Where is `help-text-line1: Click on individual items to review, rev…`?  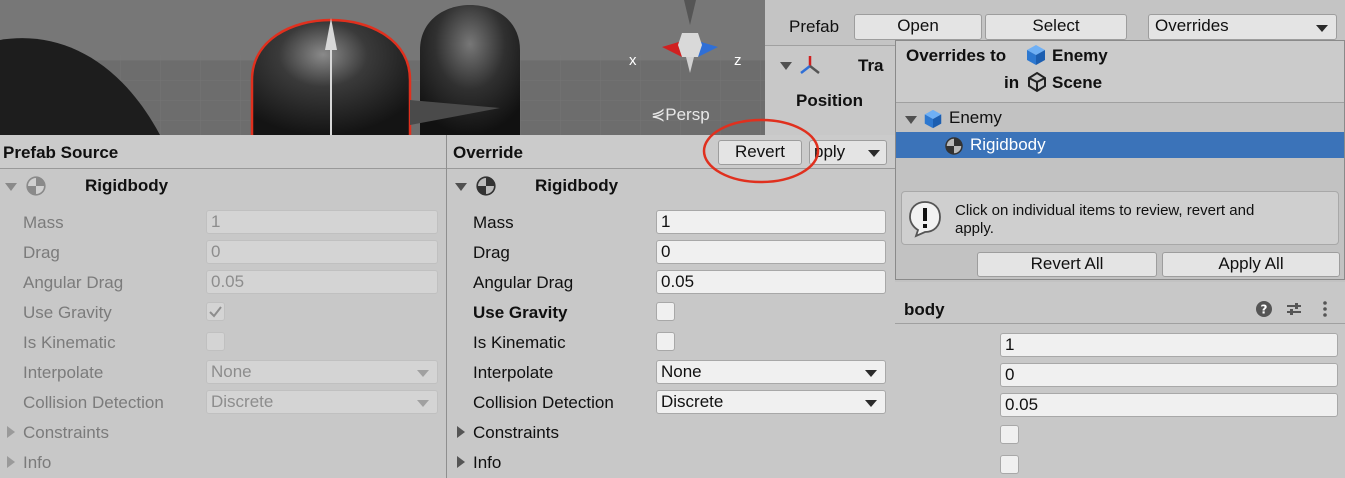
help-text-line1: Click on individual items to review, rev… is located at coordinates (1105, 210).